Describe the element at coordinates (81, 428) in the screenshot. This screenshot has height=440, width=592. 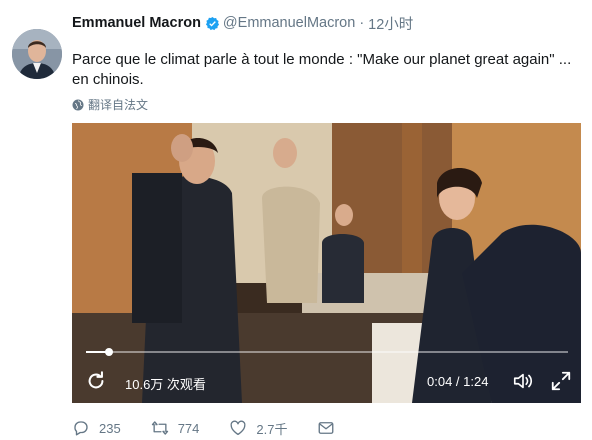
I see `reply-icon` at that location.